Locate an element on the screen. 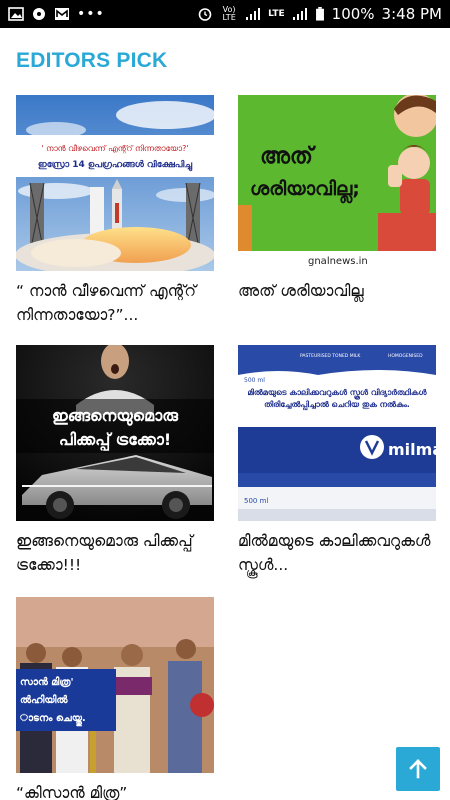 The height and width of the screenshot is (800, 450). scroll-to-top-button is located at coordinates (418, 769).